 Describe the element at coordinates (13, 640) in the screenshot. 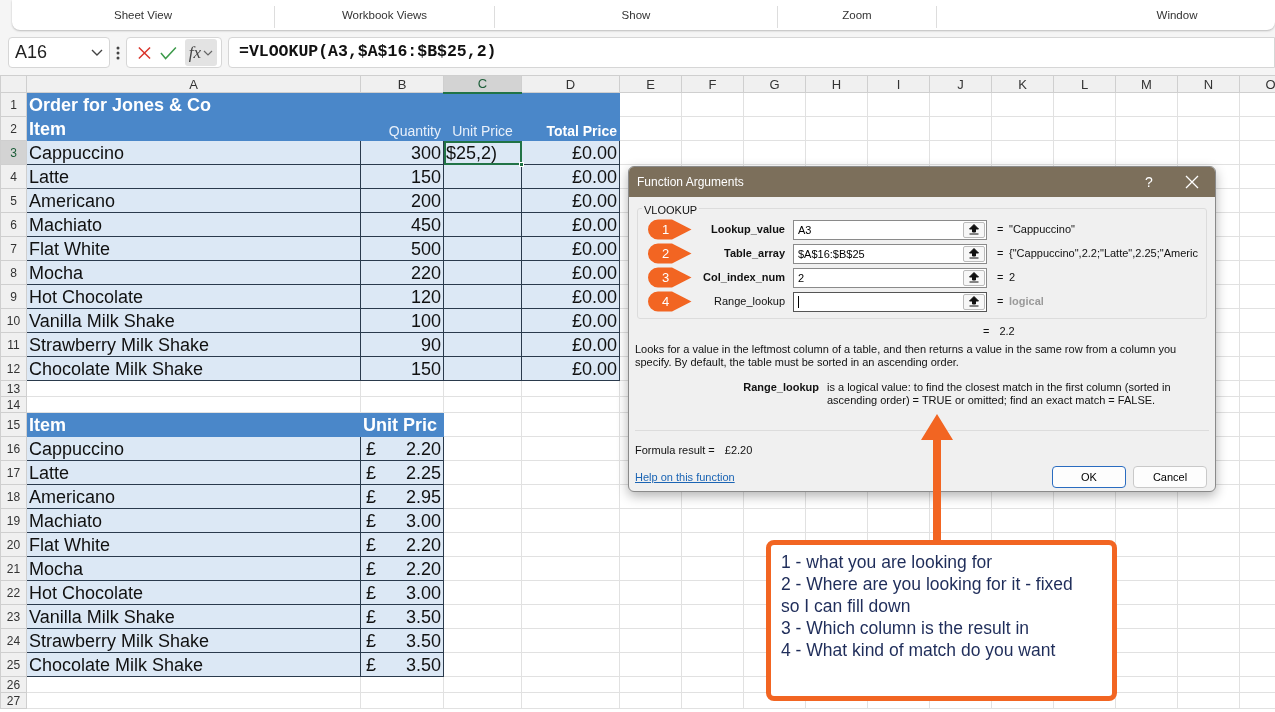

I see `row-header: 24` at that location.